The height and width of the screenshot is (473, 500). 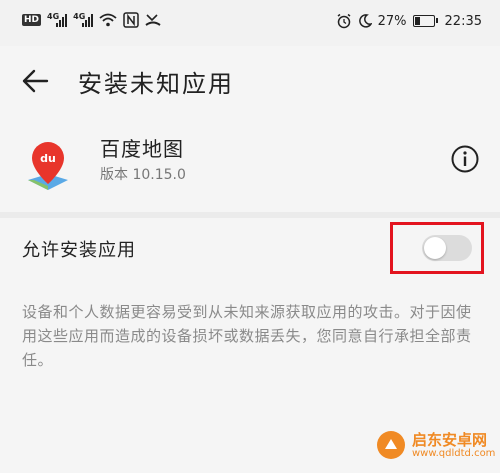 I want to click on watermark-name: 启东安卓网, so click(x=450, y=439).